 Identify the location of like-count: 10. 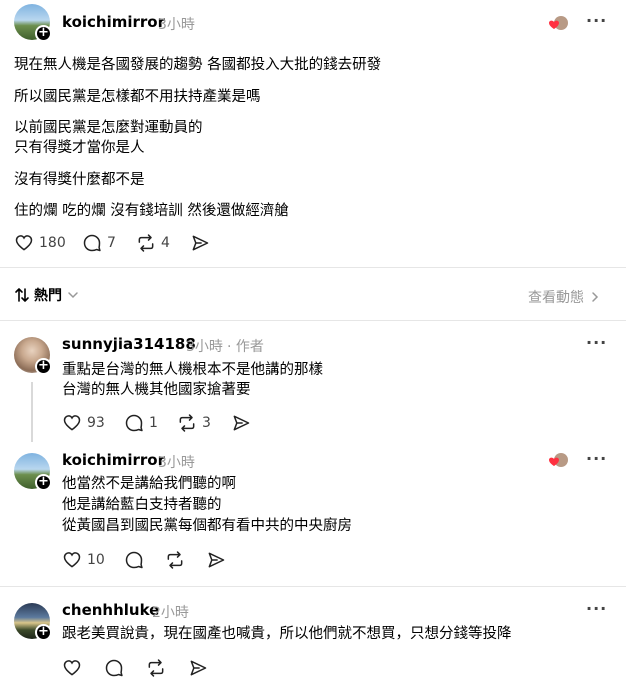
(96, 560).